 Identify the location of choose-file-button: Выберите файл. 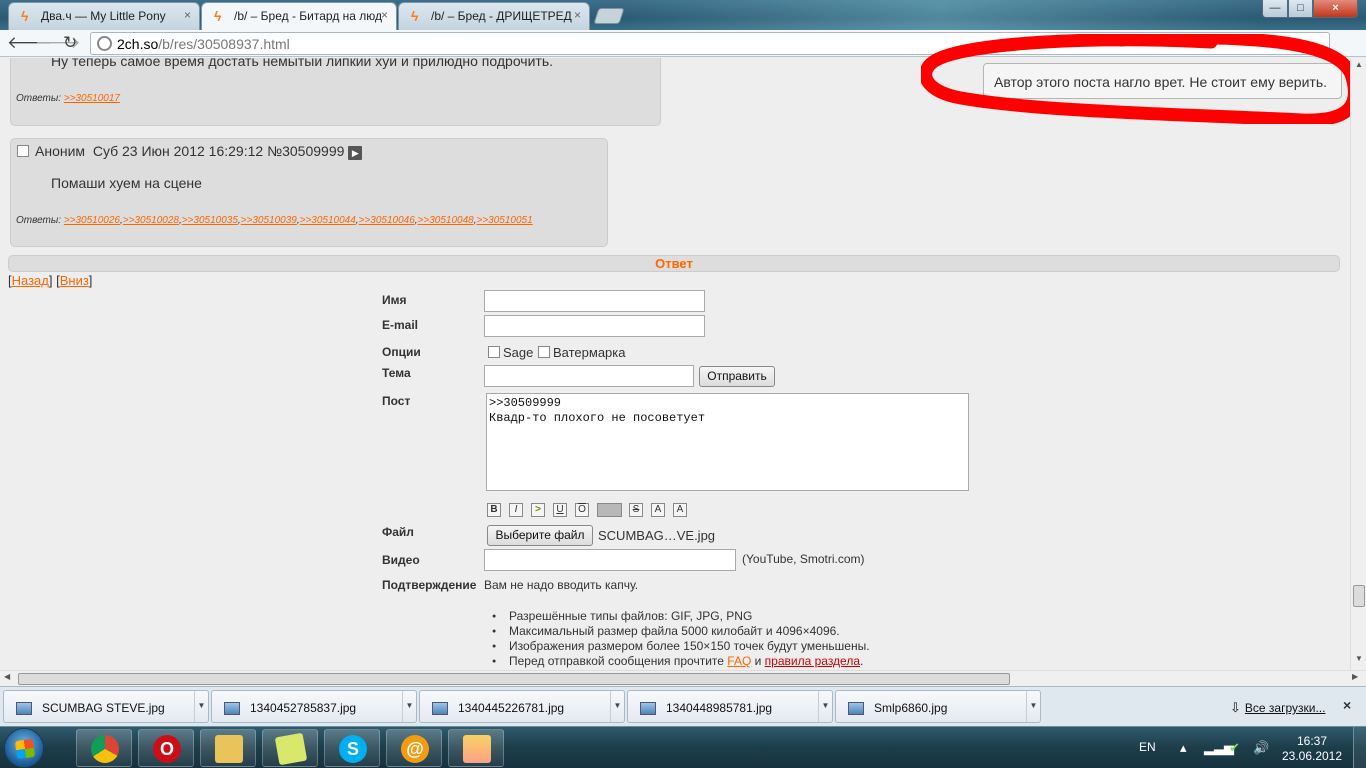
(540, 535).